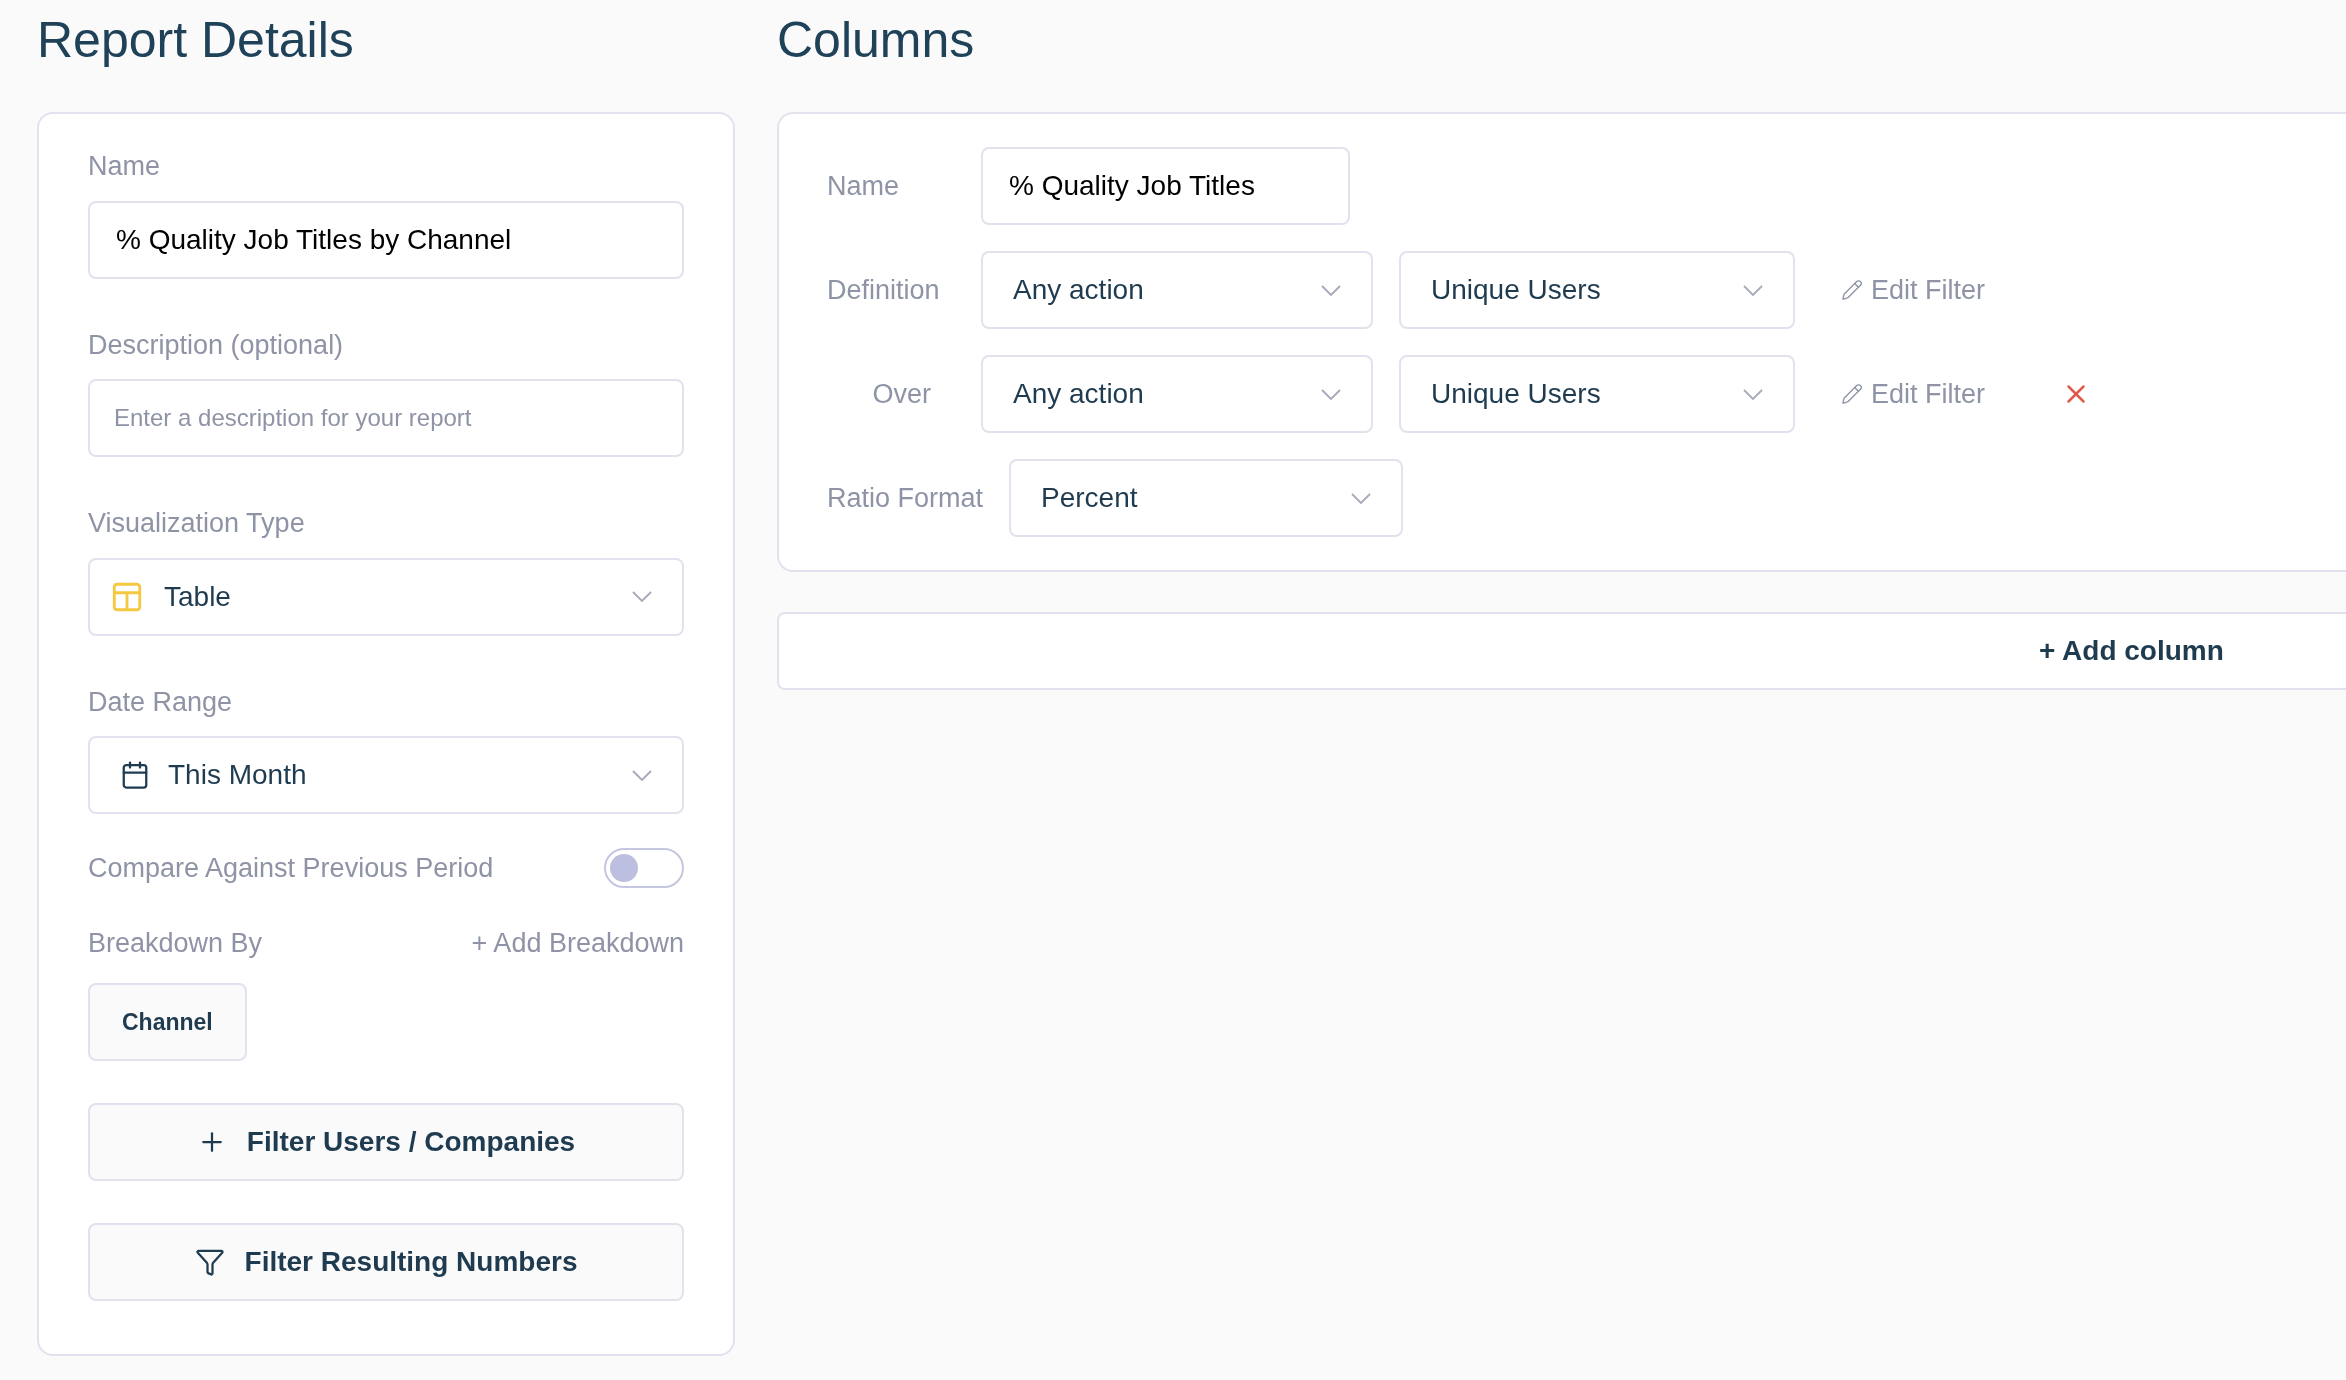 The height and width of the screenshot is (1380, 2346). Describe the element at coordinates (238, 775) in the screenshot. I see `dropdown-value: This Month` at that location.